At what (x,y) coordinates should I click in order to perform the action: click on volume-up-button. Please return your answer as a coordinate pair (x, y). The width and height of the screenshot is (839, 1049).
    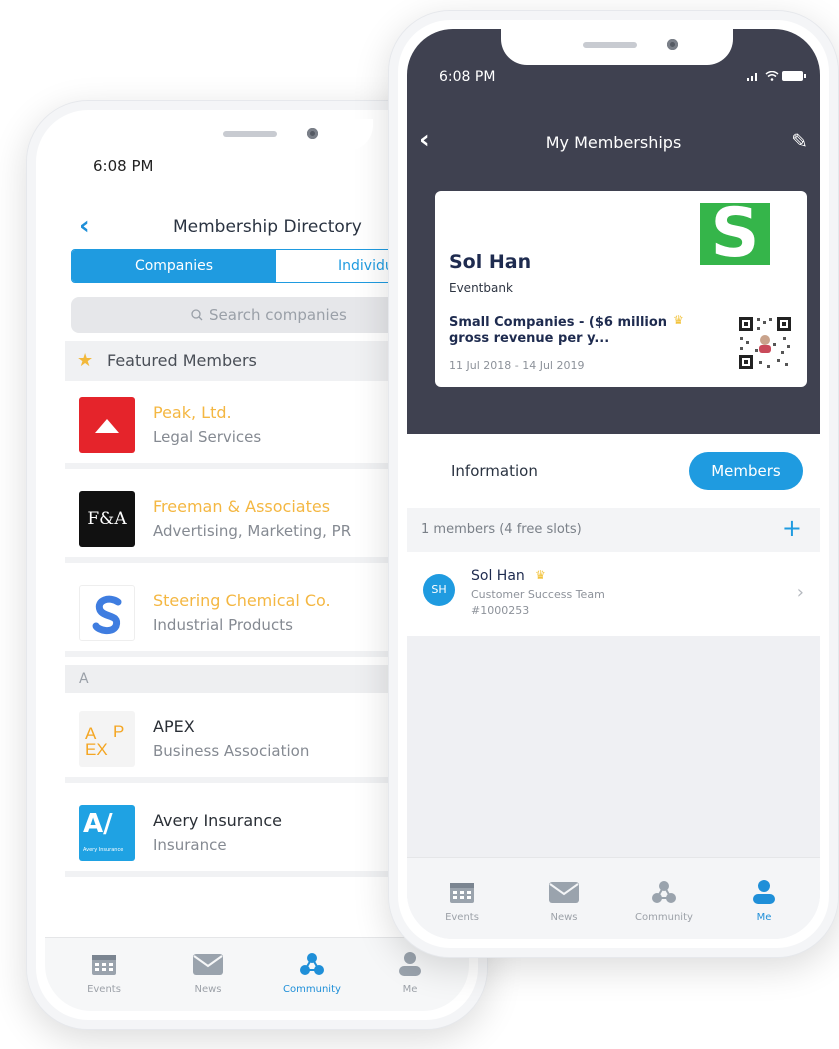
    Looking at the image, I should click on (26, 327).